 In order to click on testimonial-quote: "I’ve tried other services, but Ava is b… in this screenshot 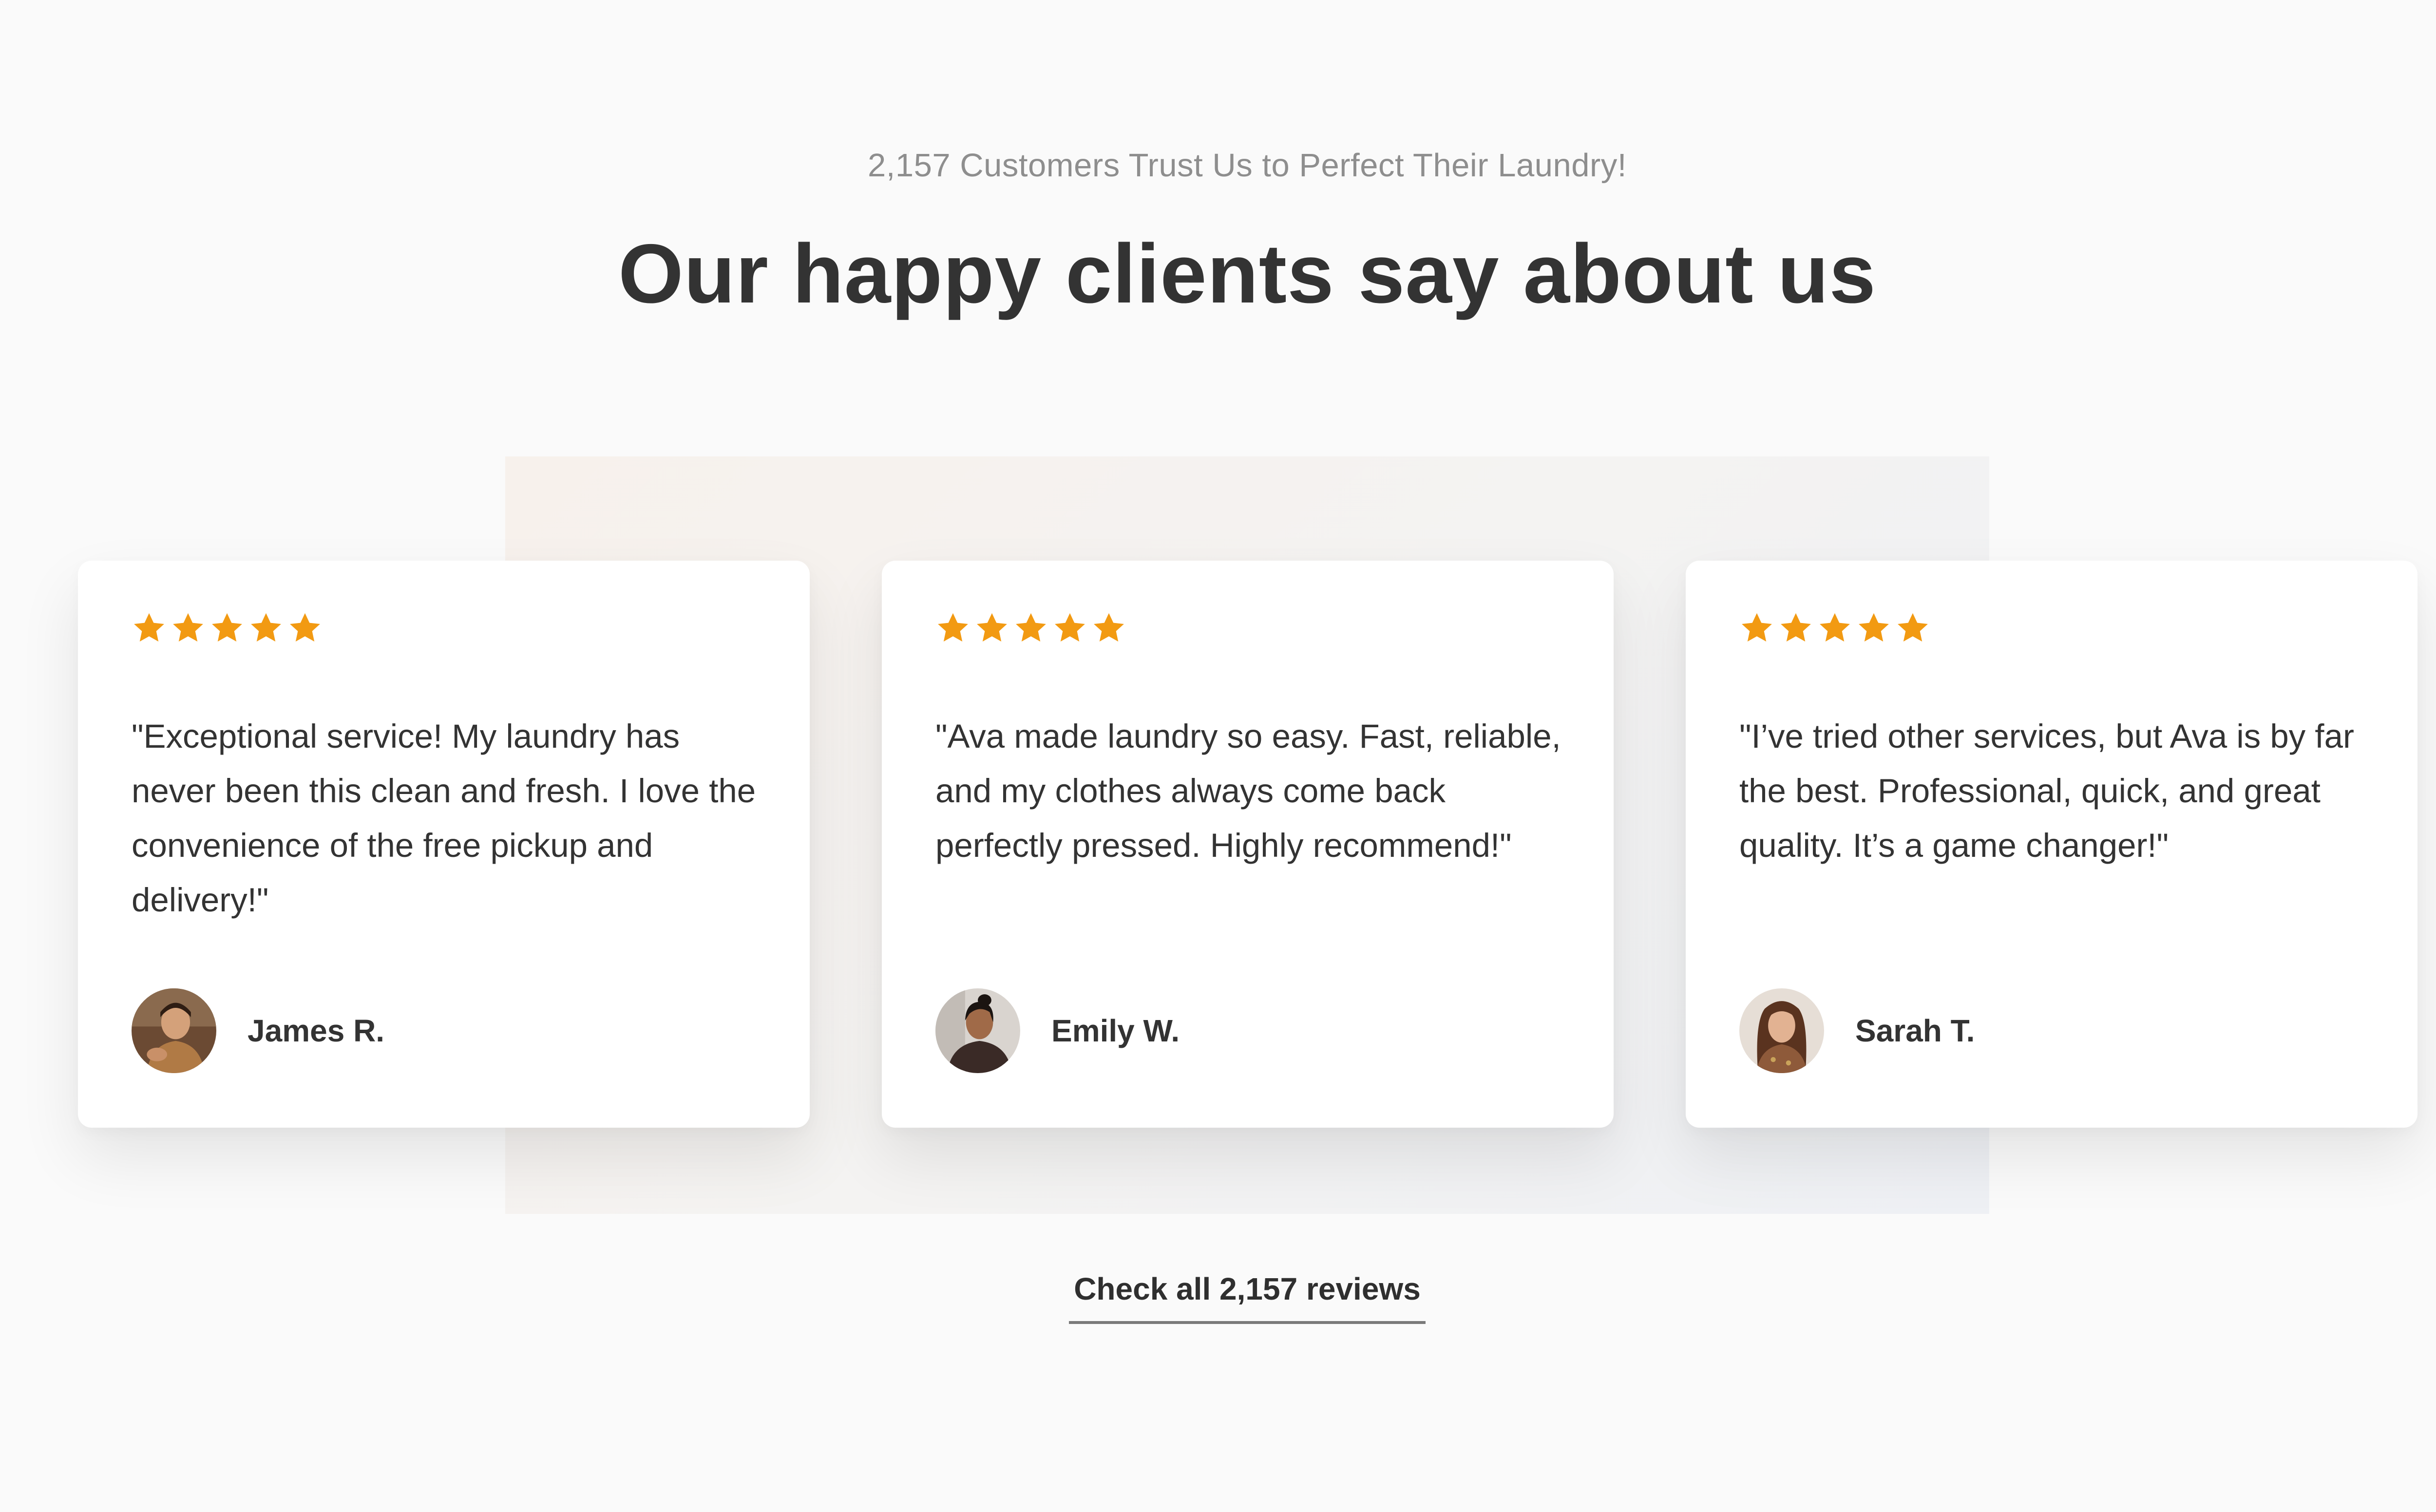, I will do `click(2046, 791)`.